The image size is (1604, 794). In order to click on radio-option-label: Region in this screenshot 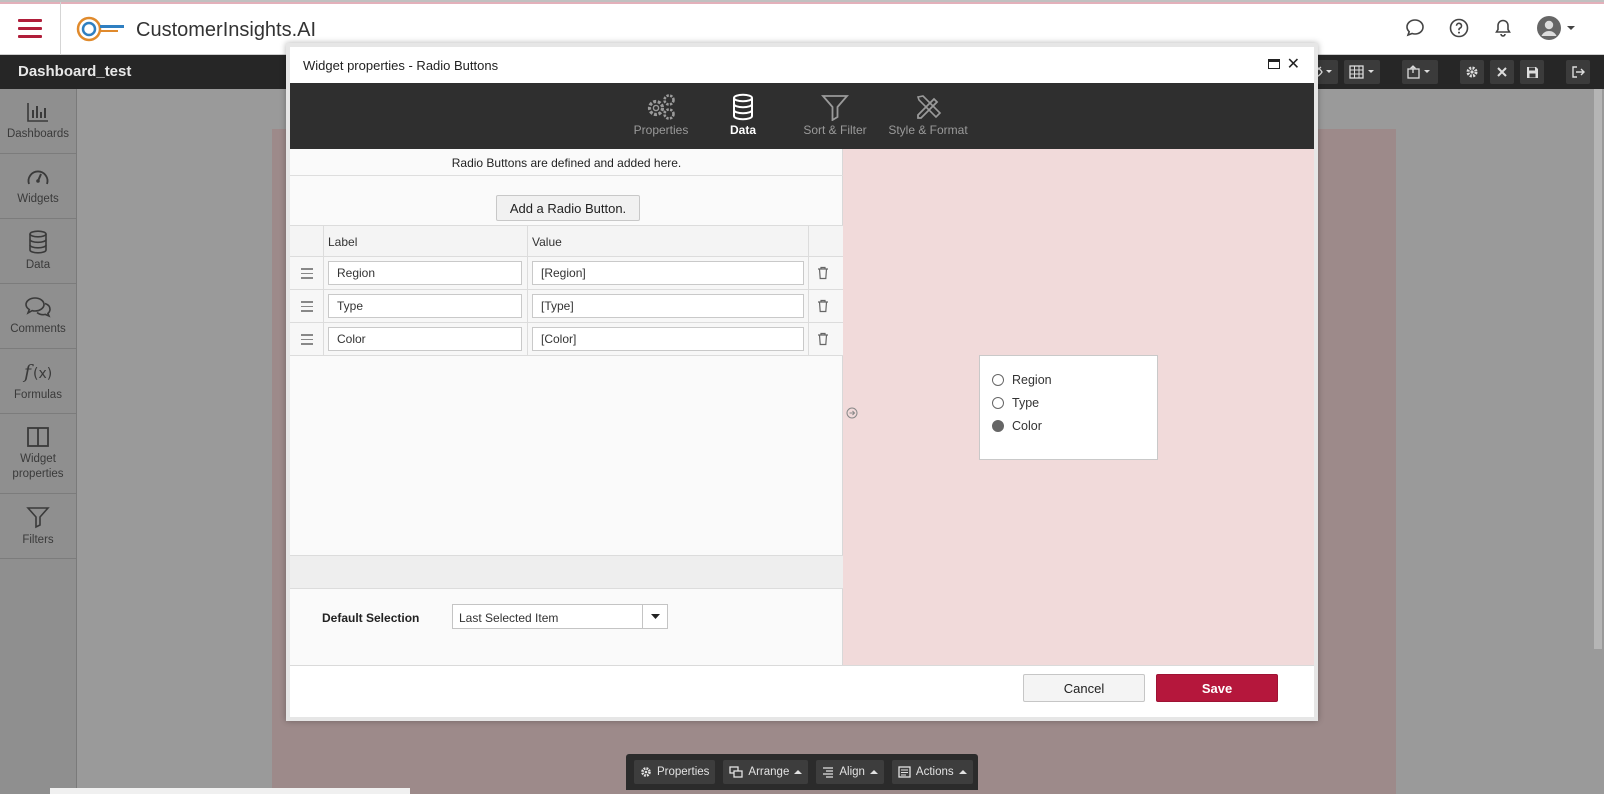, I will do `click(1032, 379)`.